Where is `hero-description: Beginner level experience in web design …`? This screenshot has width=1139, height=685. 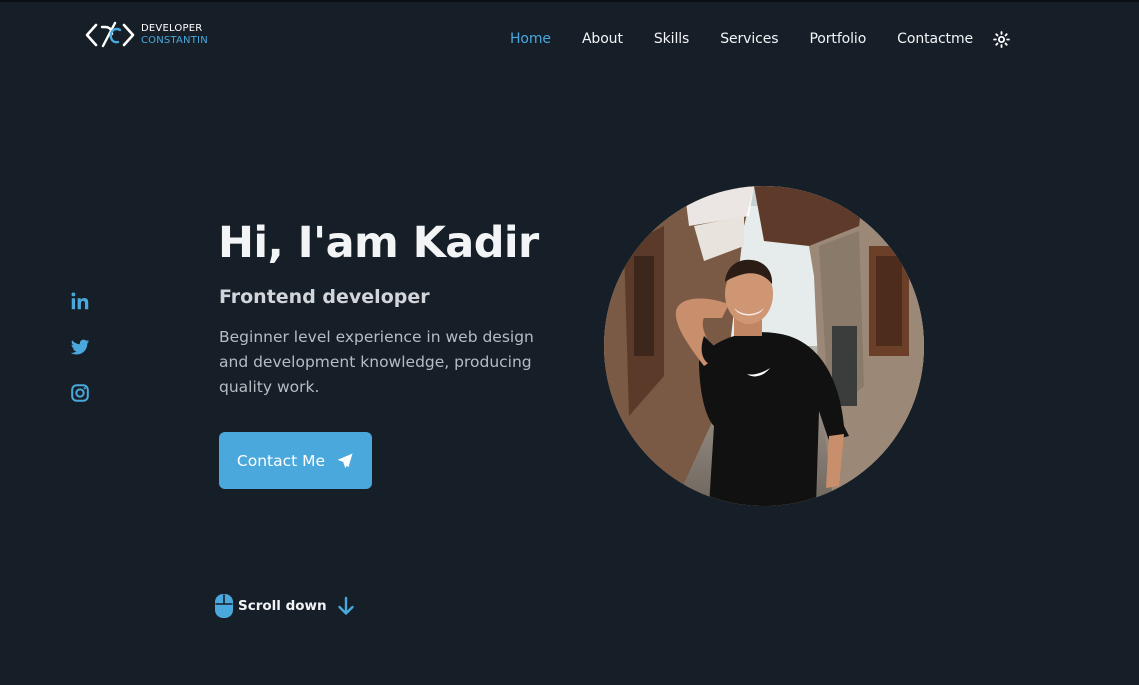
hero-description: Beginner level experience in web design … is located at coordinates (376, 362).